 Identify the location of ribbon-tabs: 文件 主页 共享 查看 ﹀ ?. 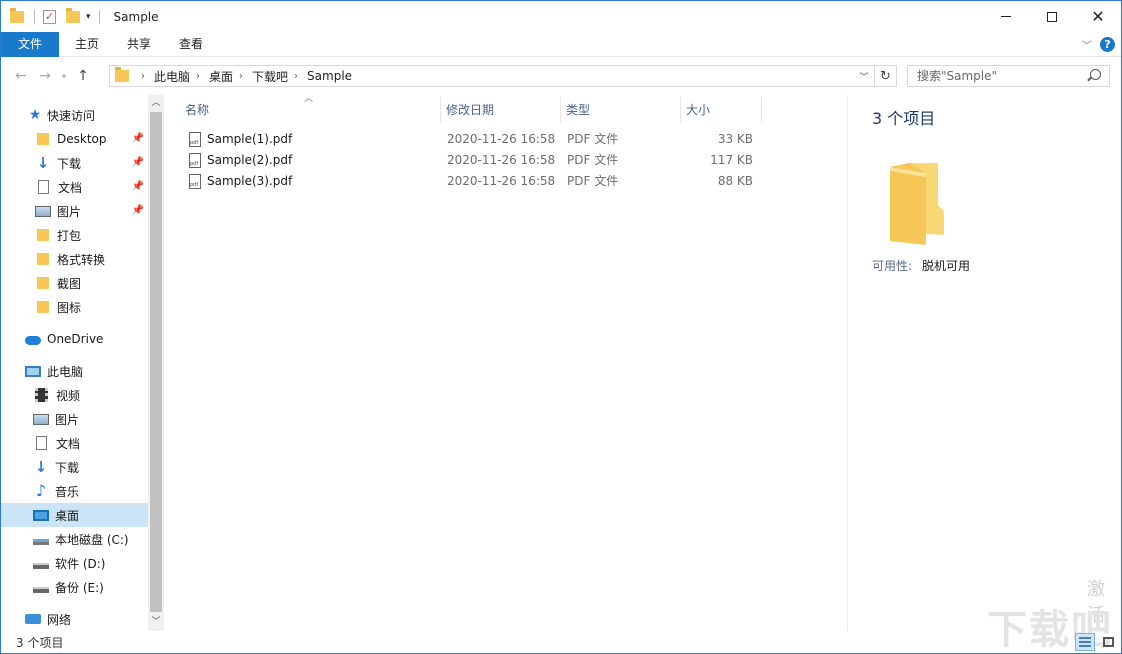
(561, 44).